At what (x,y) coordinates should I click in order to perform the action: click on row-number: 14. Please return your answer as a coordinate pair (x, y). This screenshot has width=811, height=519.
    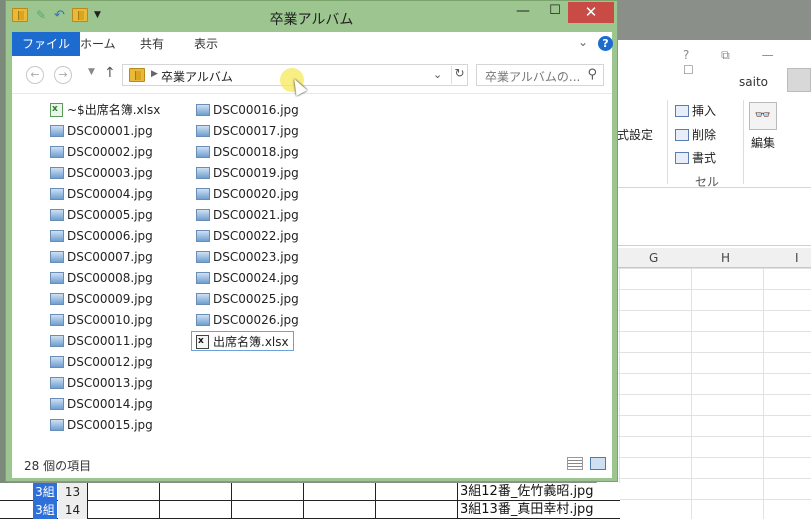
    Looking at the image, I should click on (73, 510).